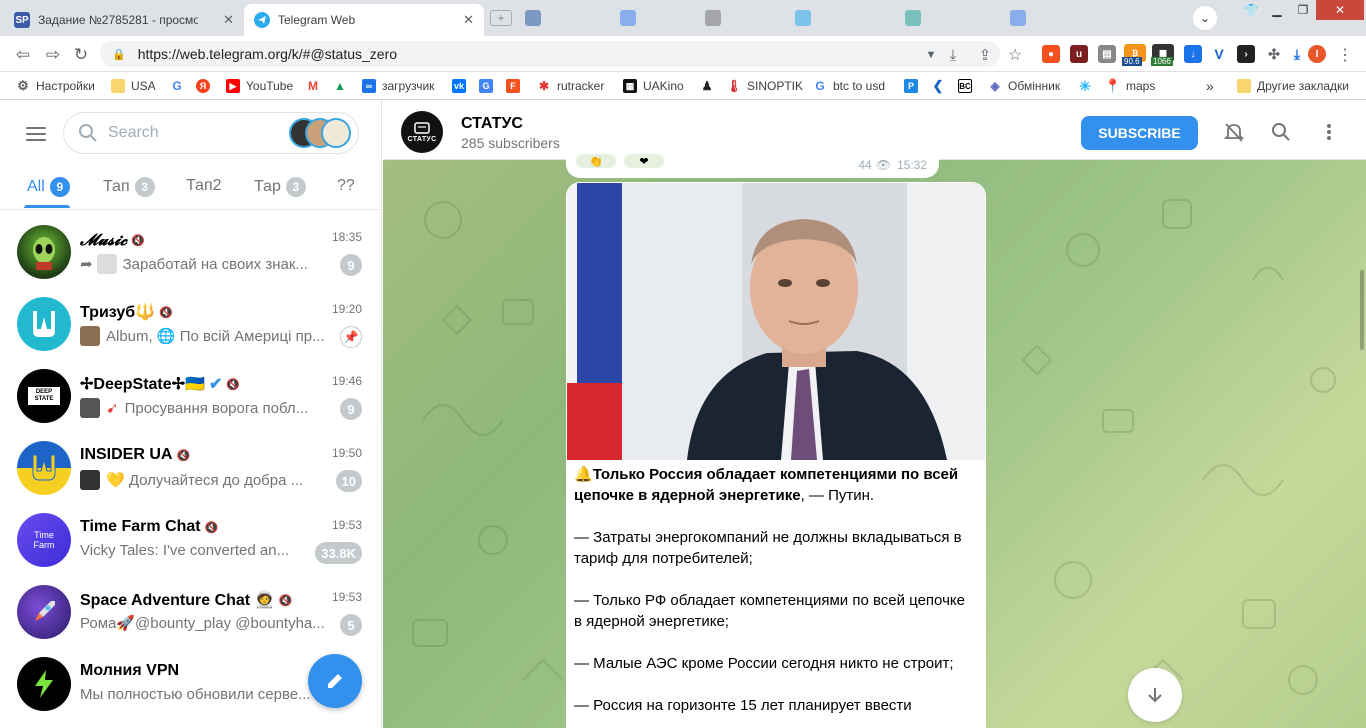  I want to click on search-icon, so click(1281, 132).